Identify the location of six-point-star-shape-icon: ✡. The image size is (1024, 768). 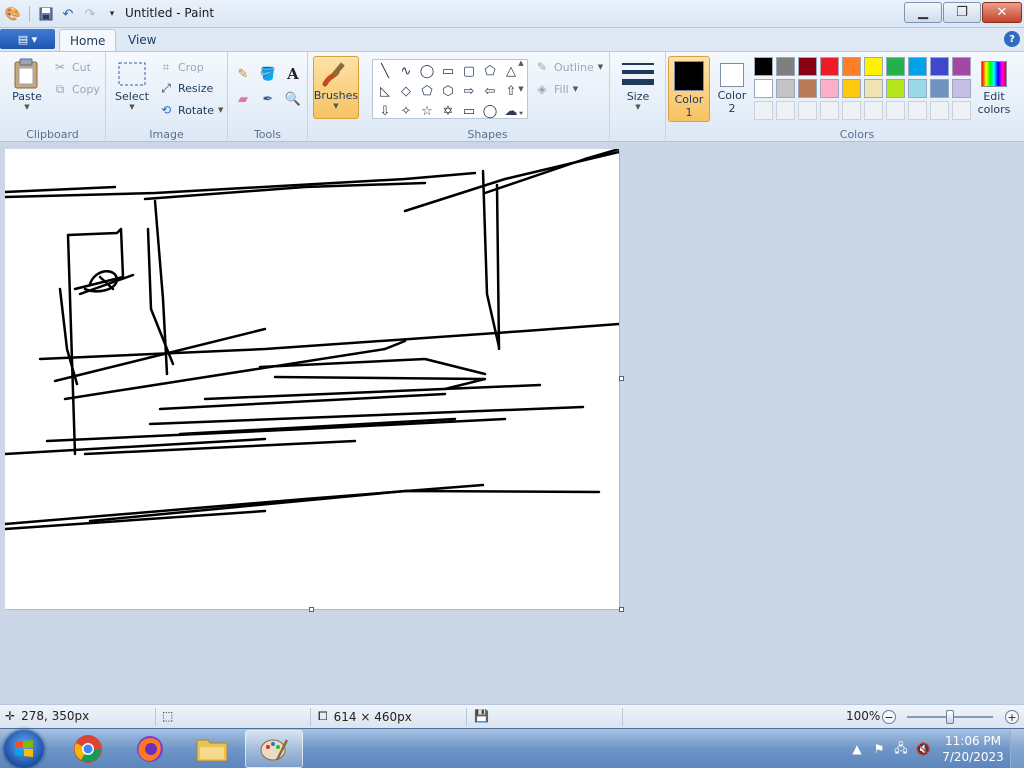
(448, 111).